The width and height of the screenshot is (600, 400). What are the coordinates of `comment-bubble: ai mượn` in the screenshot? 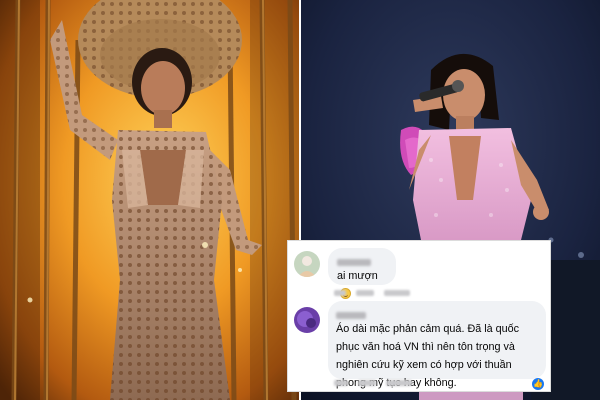 It's located at (362, 273).